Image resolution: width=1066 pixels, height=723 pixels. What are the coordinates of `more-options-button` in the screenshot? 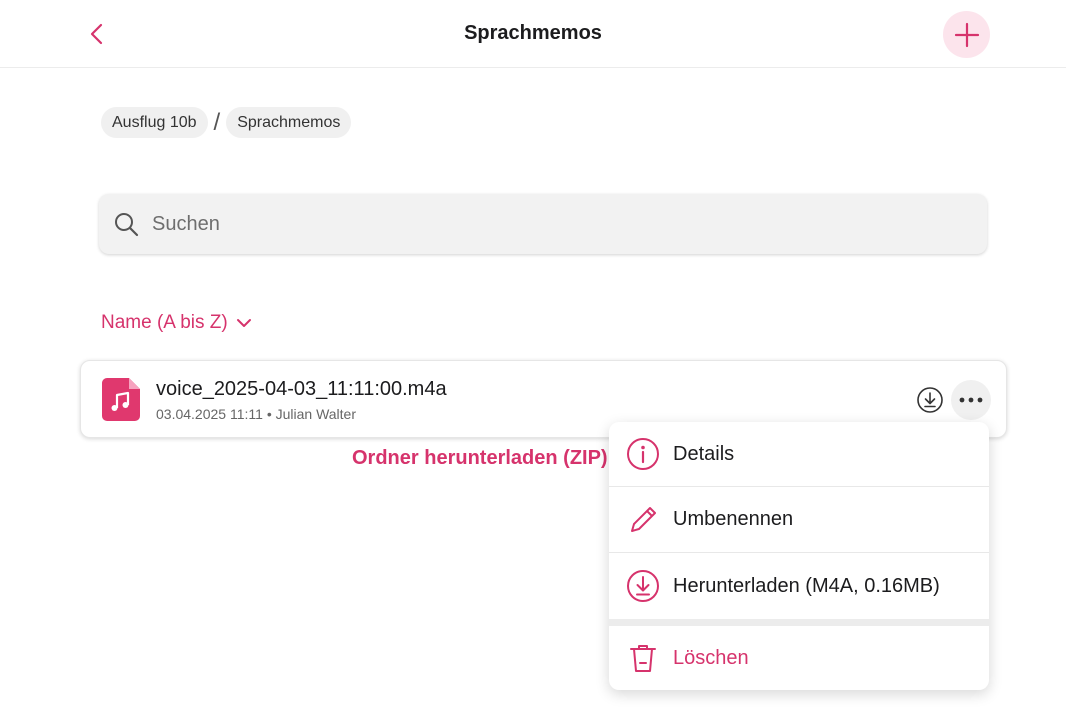 It's located at (971, 400).